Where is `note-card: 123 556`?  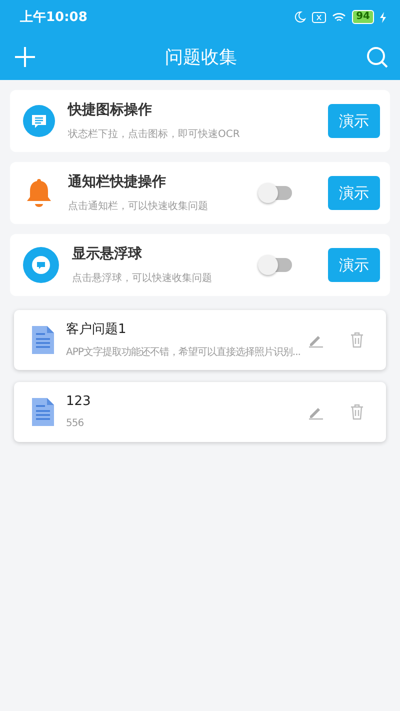
note-card: 123 556 is located at coordinates (200, 412).